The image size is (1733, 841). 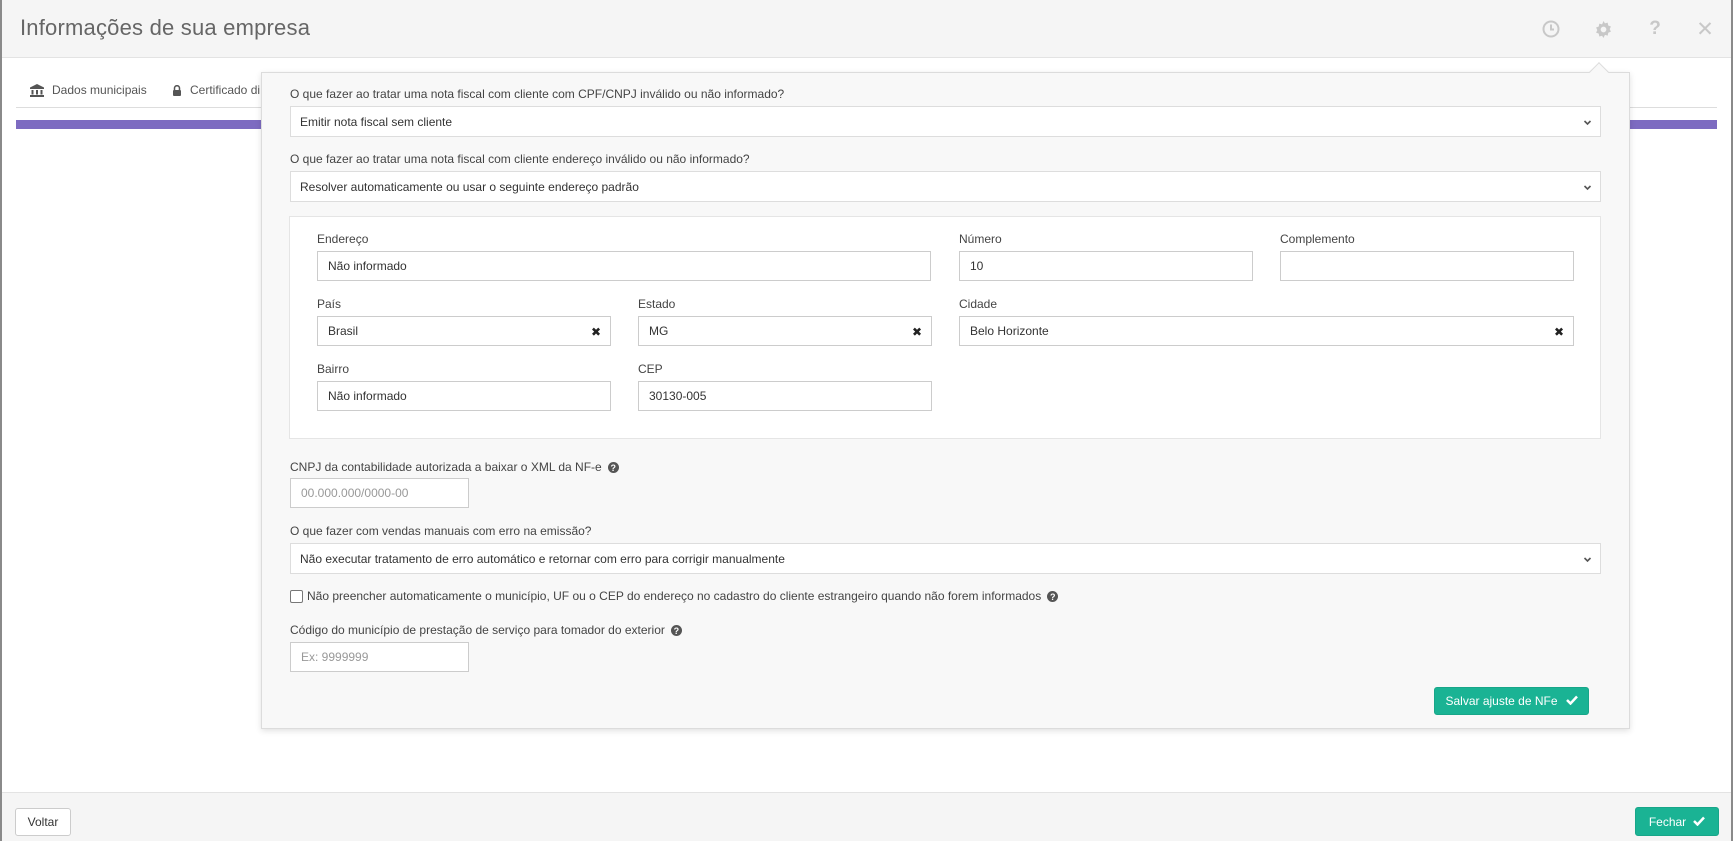 I want to click on endereco-label: Endereço, so click(x=343, y=239).